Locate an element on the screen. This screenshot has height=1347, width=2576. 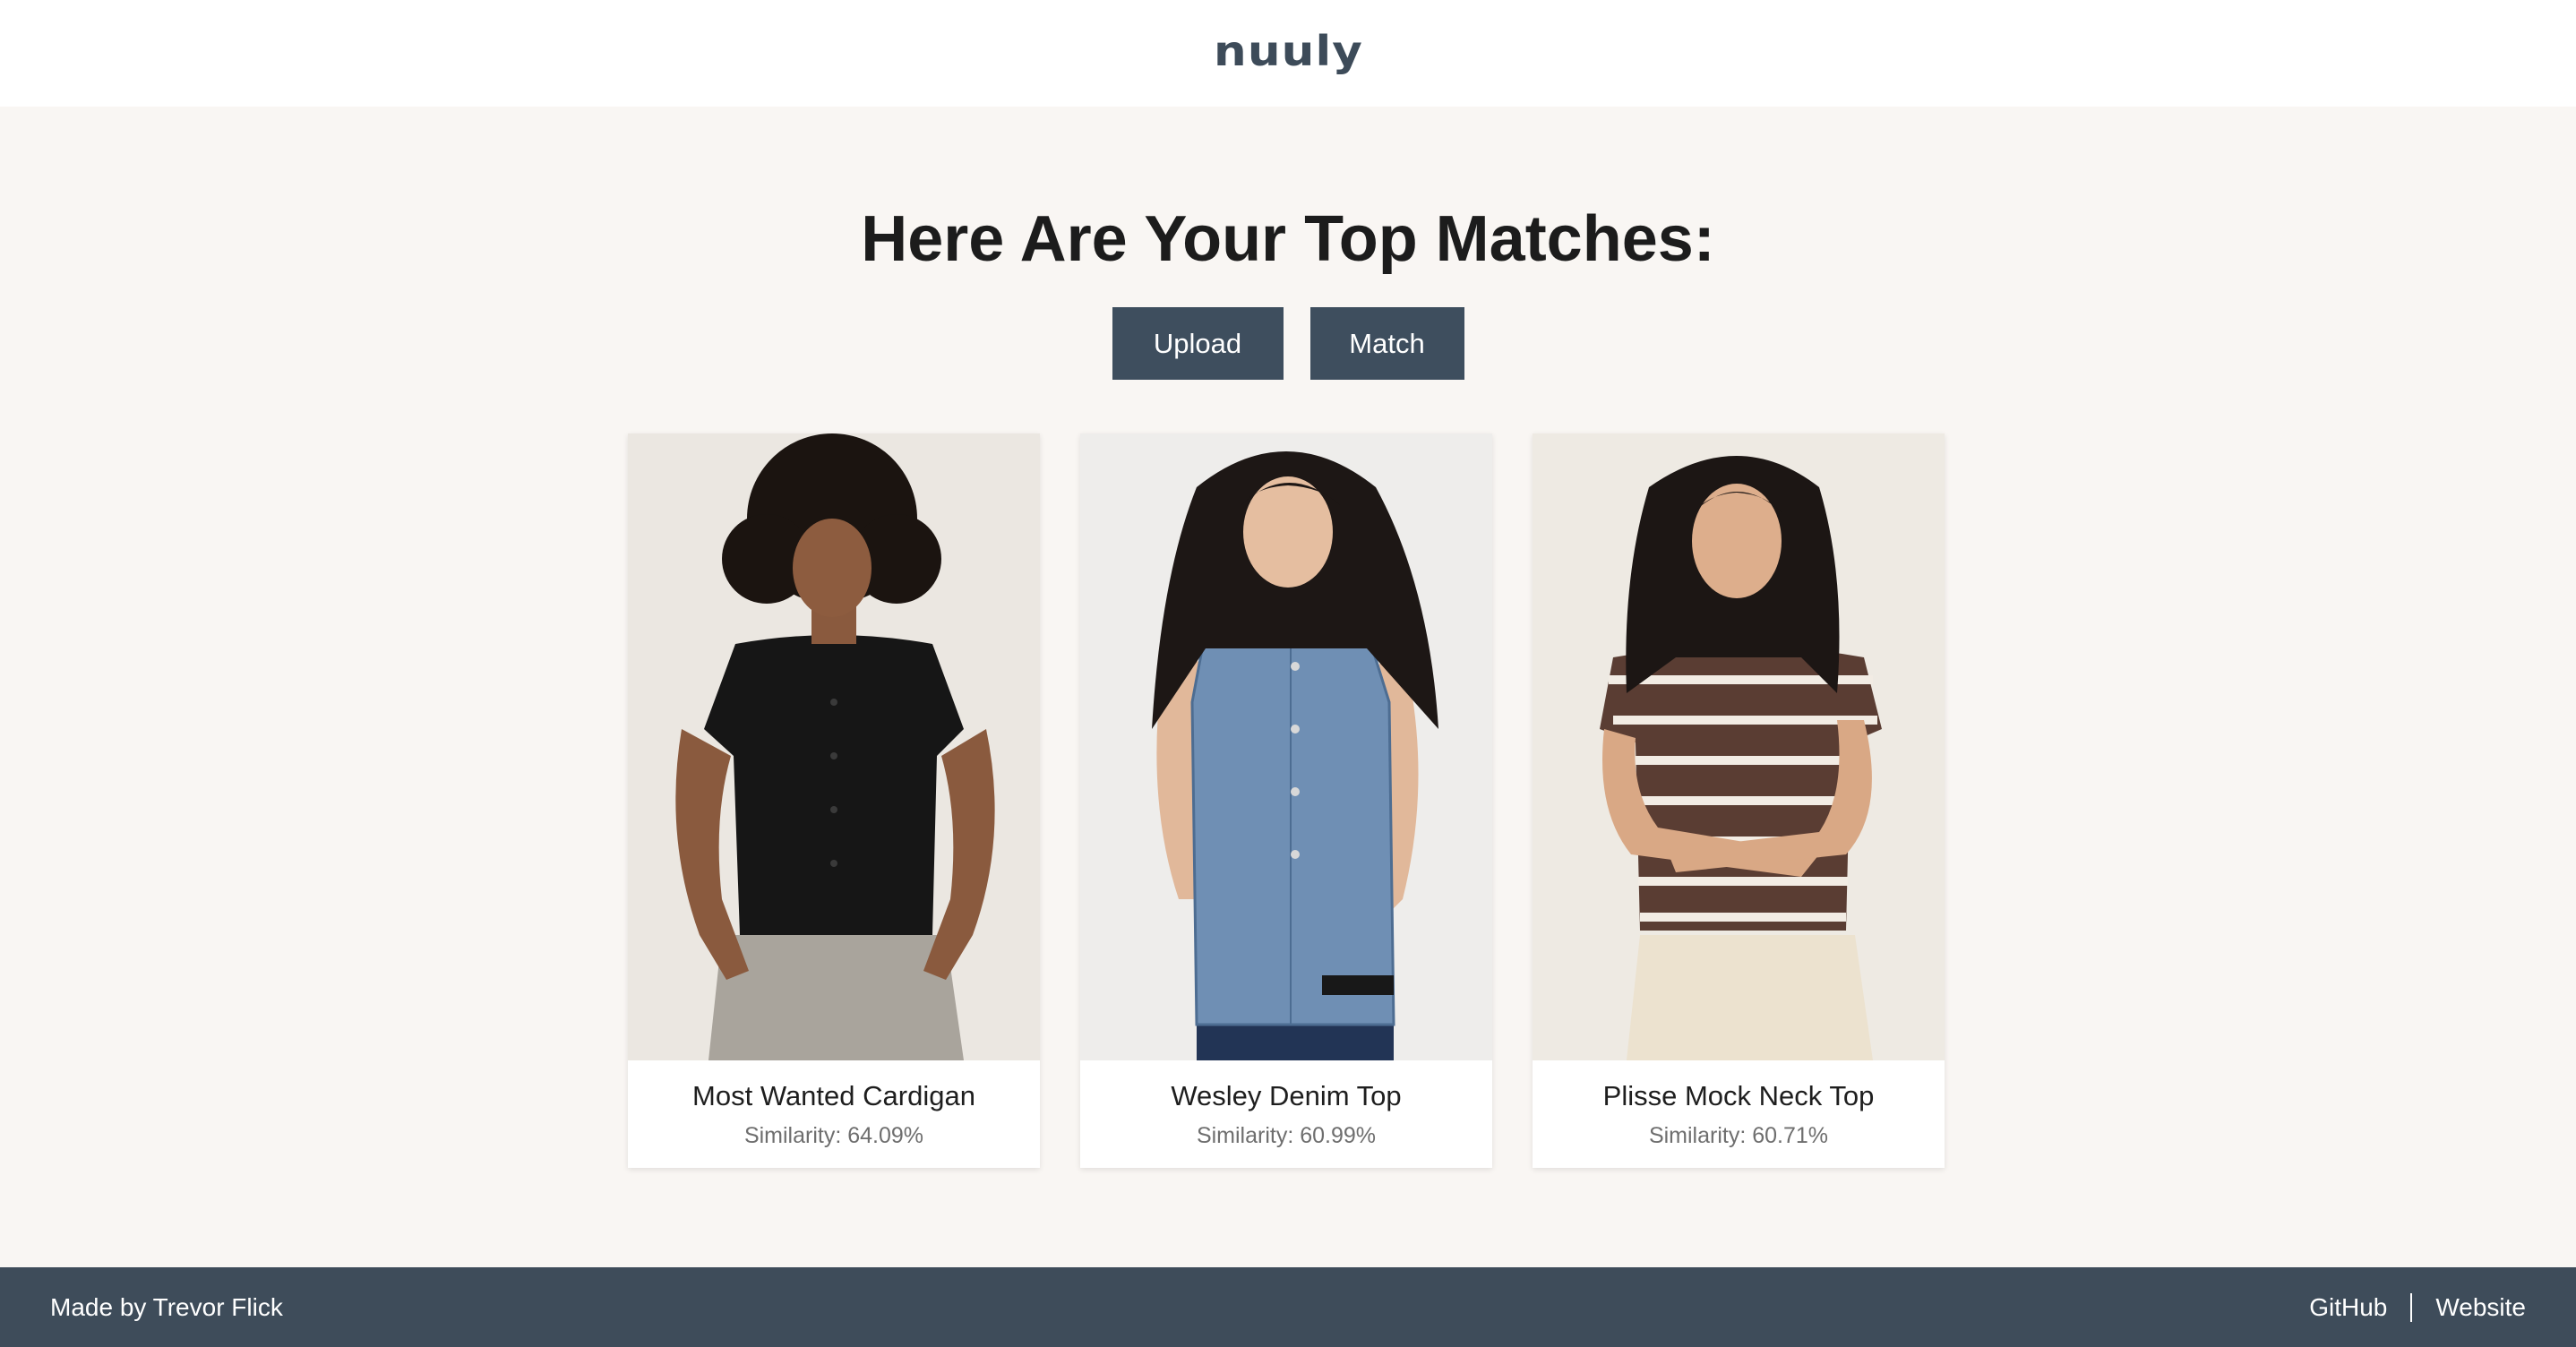
site-header: nuuly is located at coordinates (1288, 54).